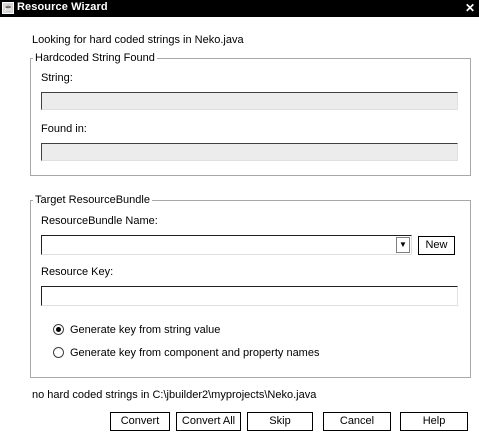 The image size is (479, 433). Describe the element at coordinates (145, 330) in the screenshot. I see `radio-label-string-value: Generate key from string value` at that location.